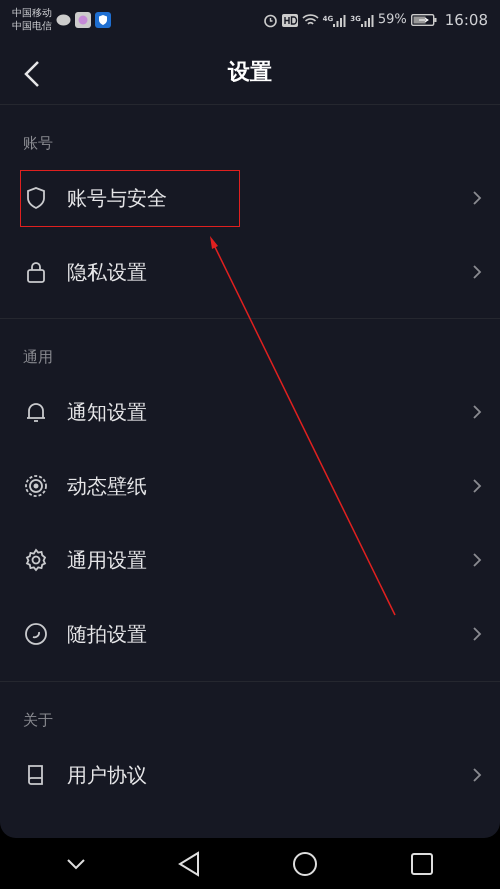  What do you see at coordinates (392, 20) in the screenshot?
I see `battery-percent: 59%` at bounding box center [392, 20].